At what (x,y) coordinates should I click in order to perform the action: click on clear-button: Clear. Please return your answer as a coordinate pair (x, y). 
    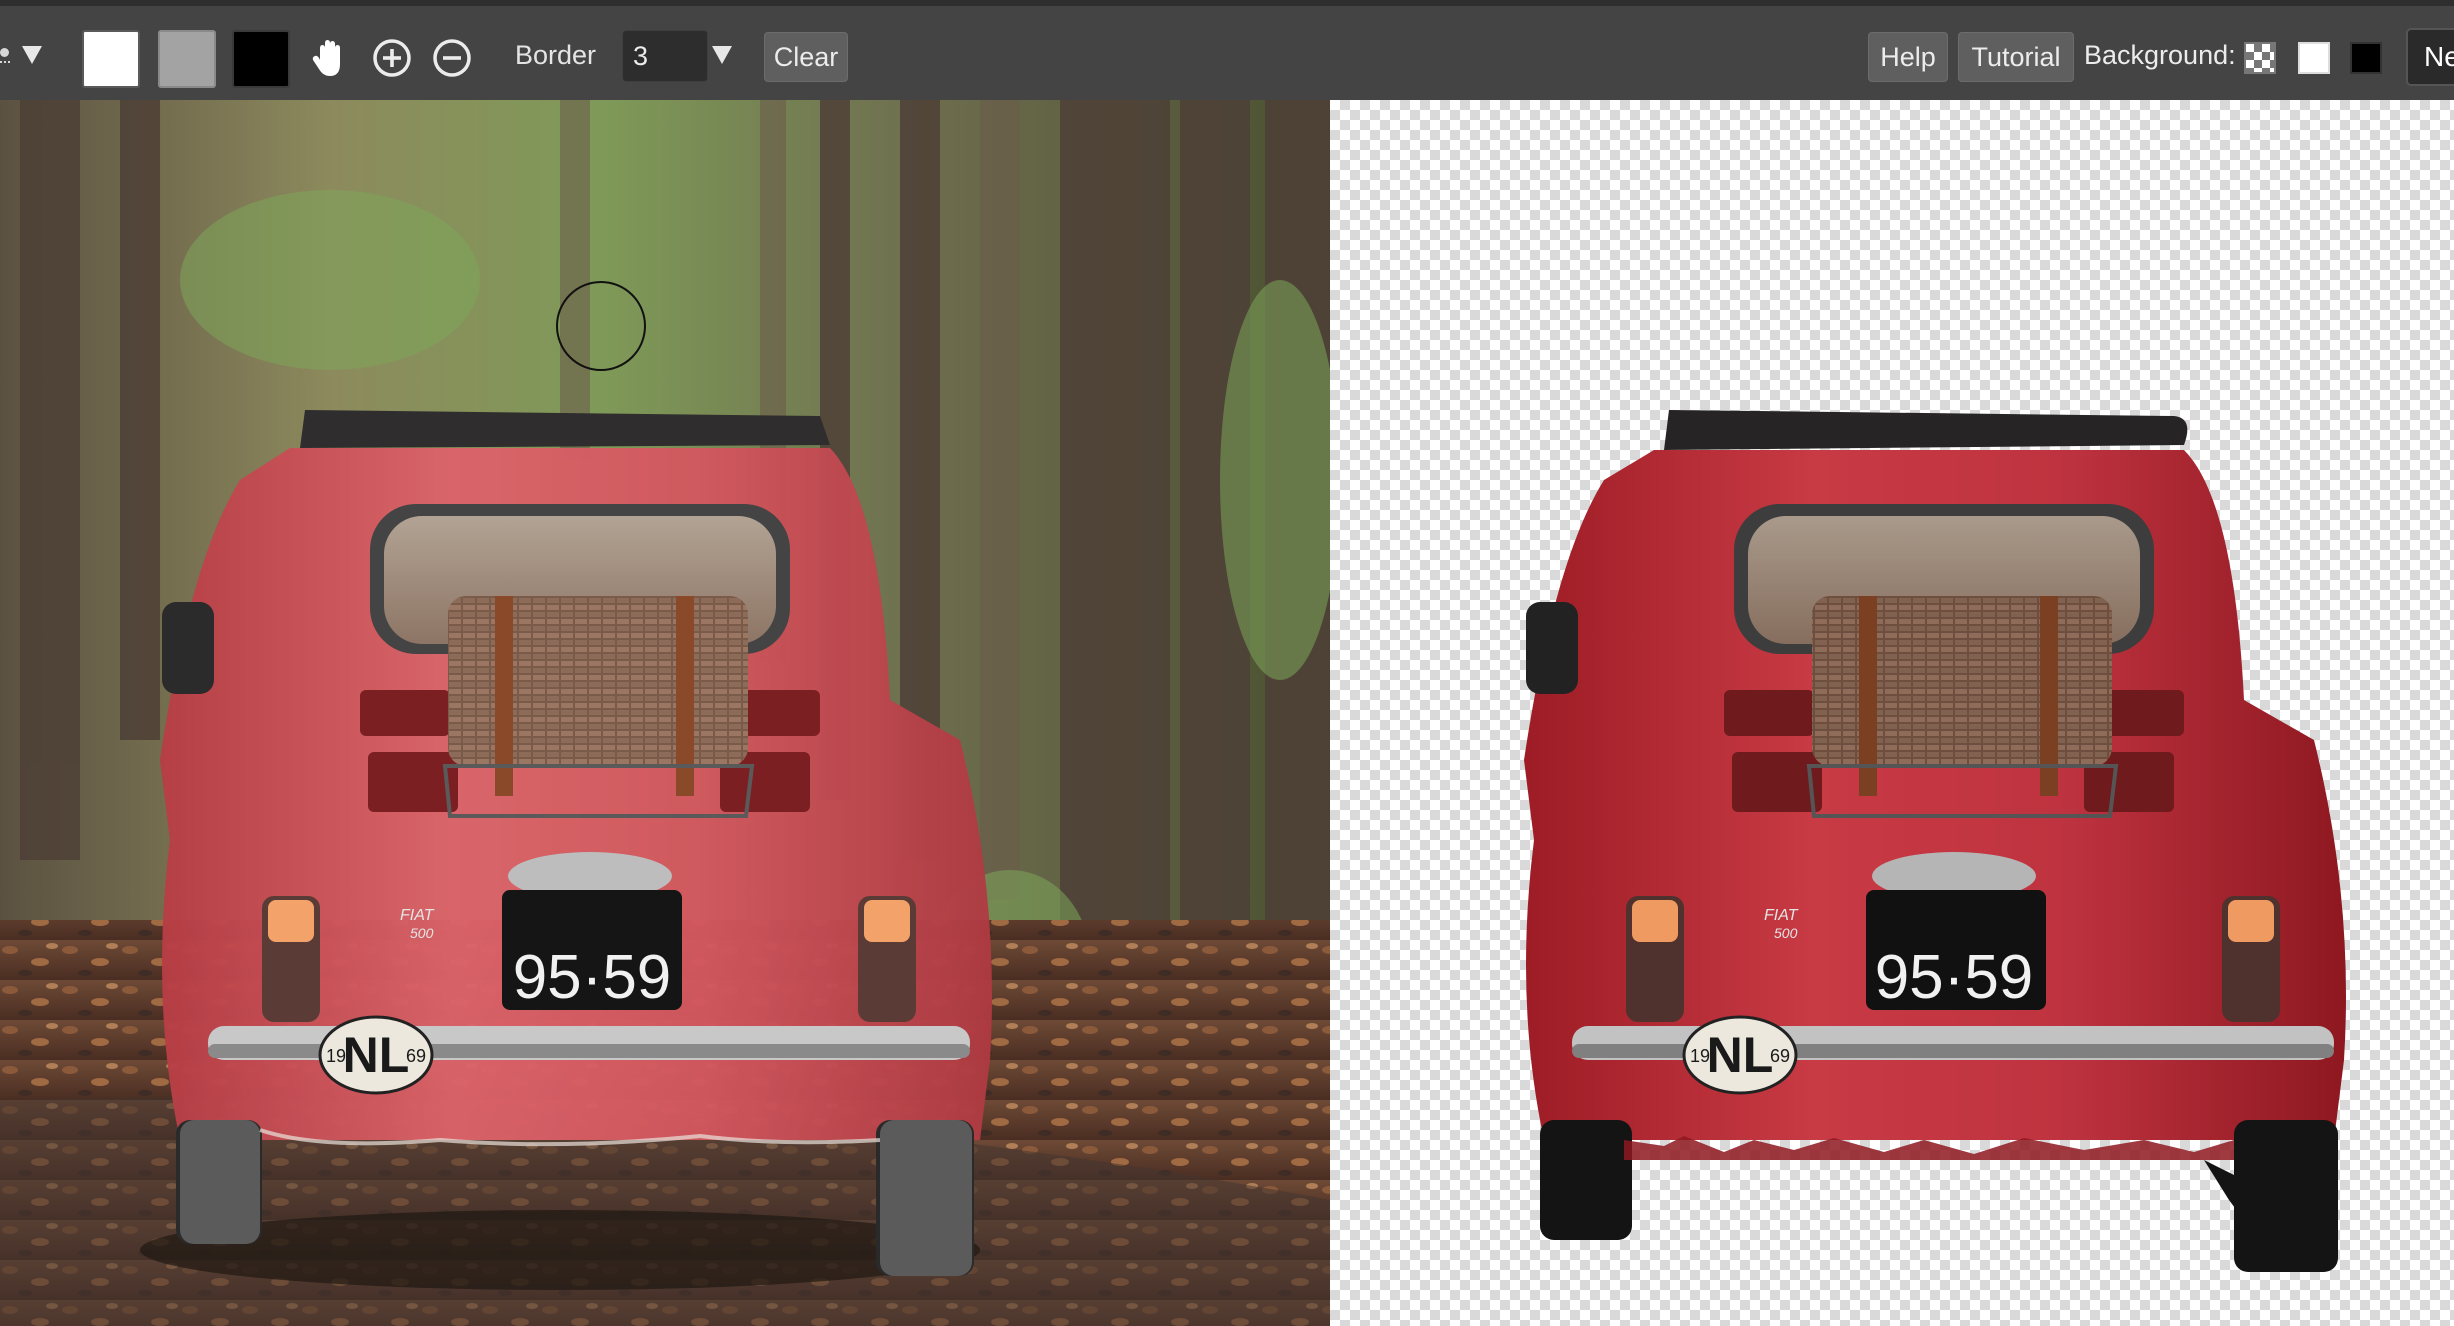
    Looking at the image, I should click on (806, 57).